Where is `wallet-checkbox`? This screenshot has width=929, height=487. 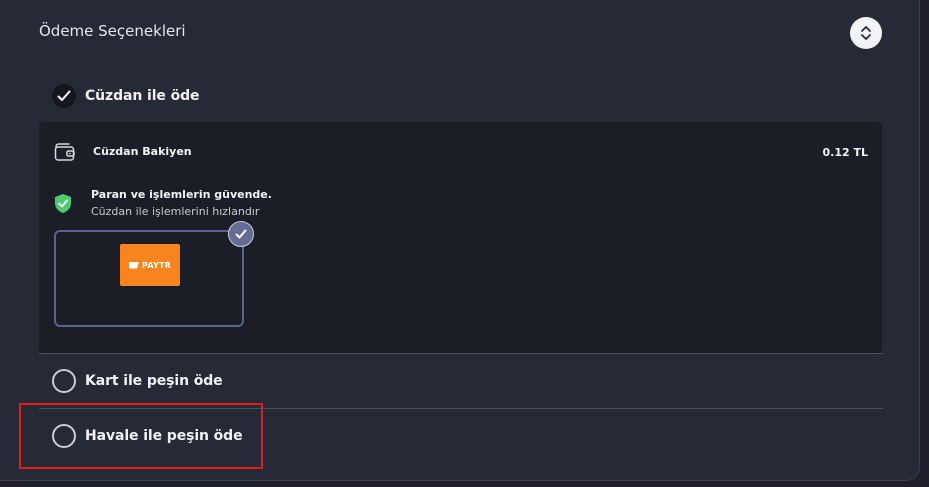 wallet-checkbox is located at coordinates (64, 96).